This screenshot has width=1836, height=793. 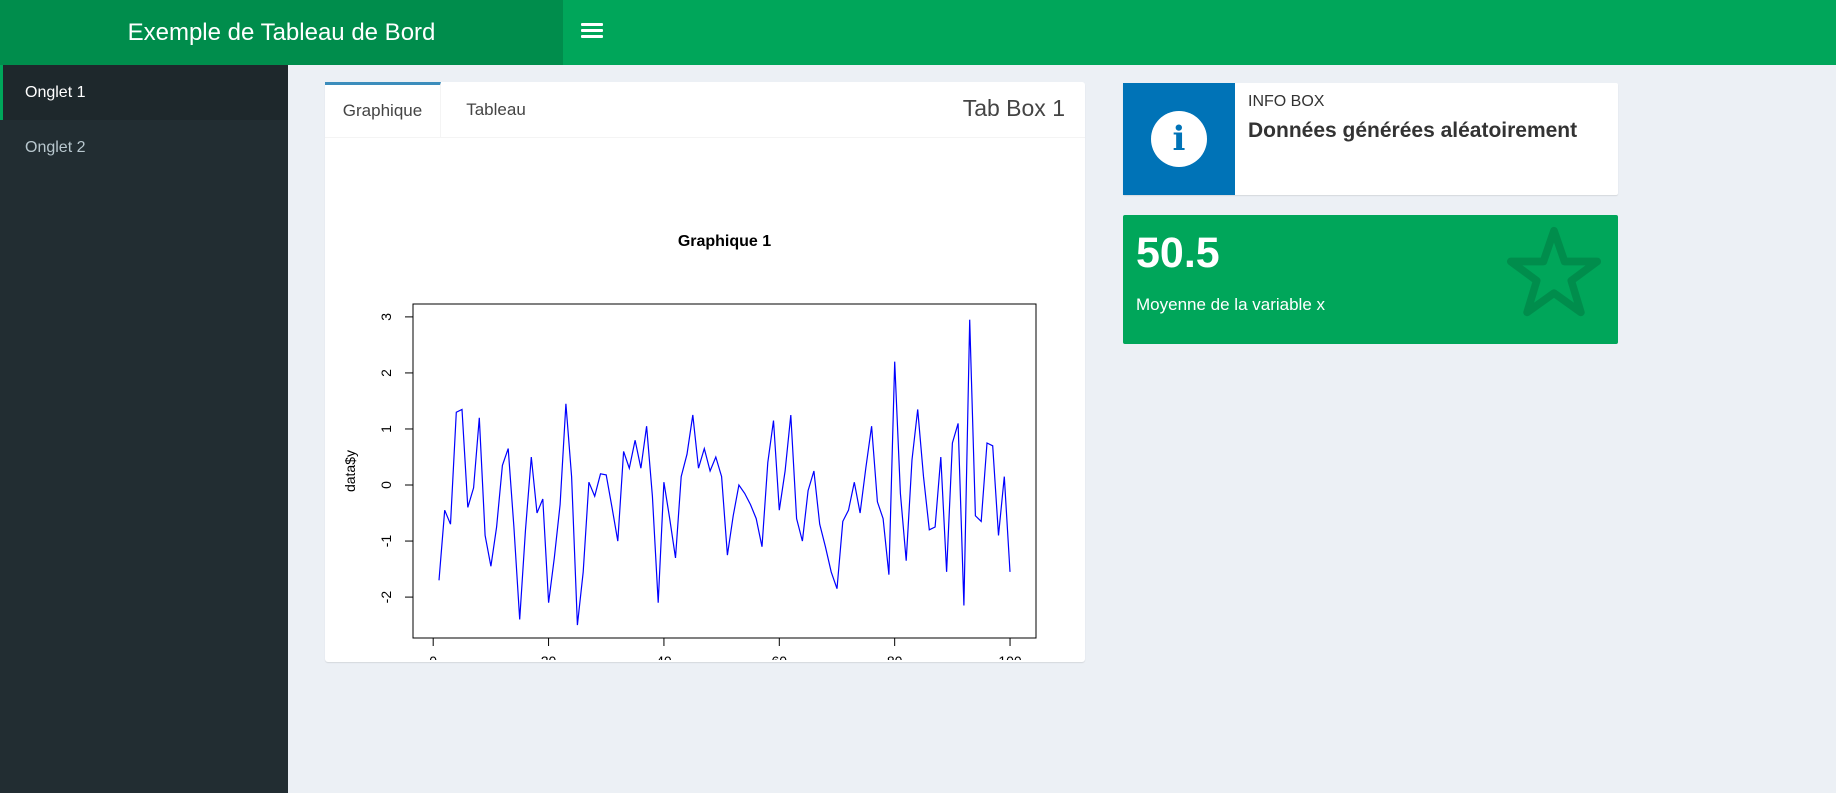 What do you see at coordinates (386, 485) in the screenshot?
I see `y-tick-label: 0` at bounding box center [386, 485].